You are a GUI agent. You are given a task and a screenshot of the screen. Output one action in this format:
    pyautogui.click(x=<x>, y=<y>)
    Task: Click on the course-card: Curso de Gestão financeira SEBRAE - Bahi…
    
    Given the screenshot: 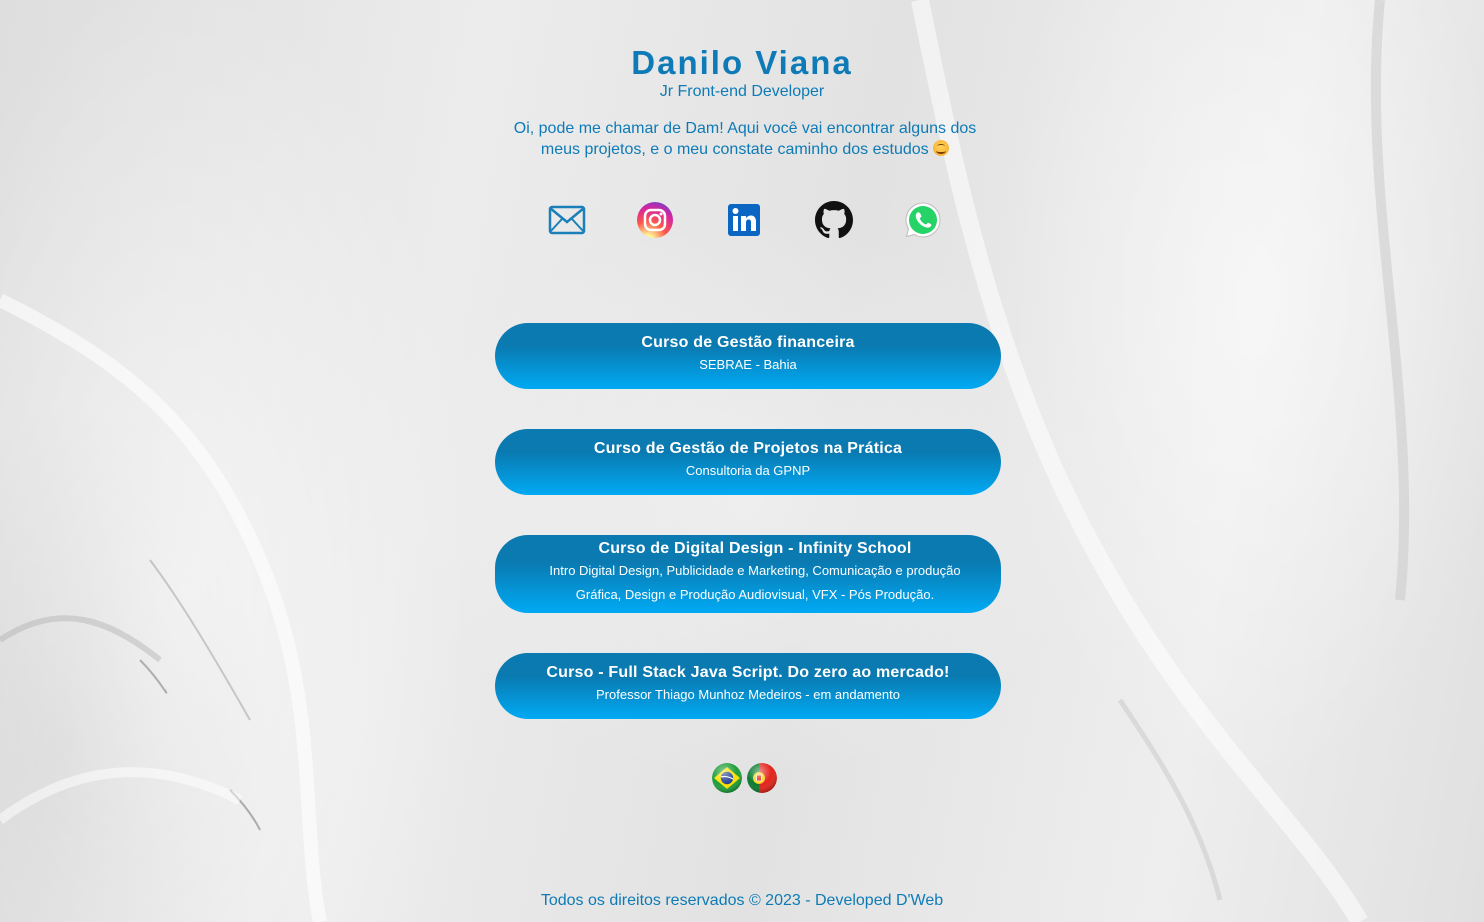 What is the action you would take?
    pyautogui.click(x=748, y=356)
    